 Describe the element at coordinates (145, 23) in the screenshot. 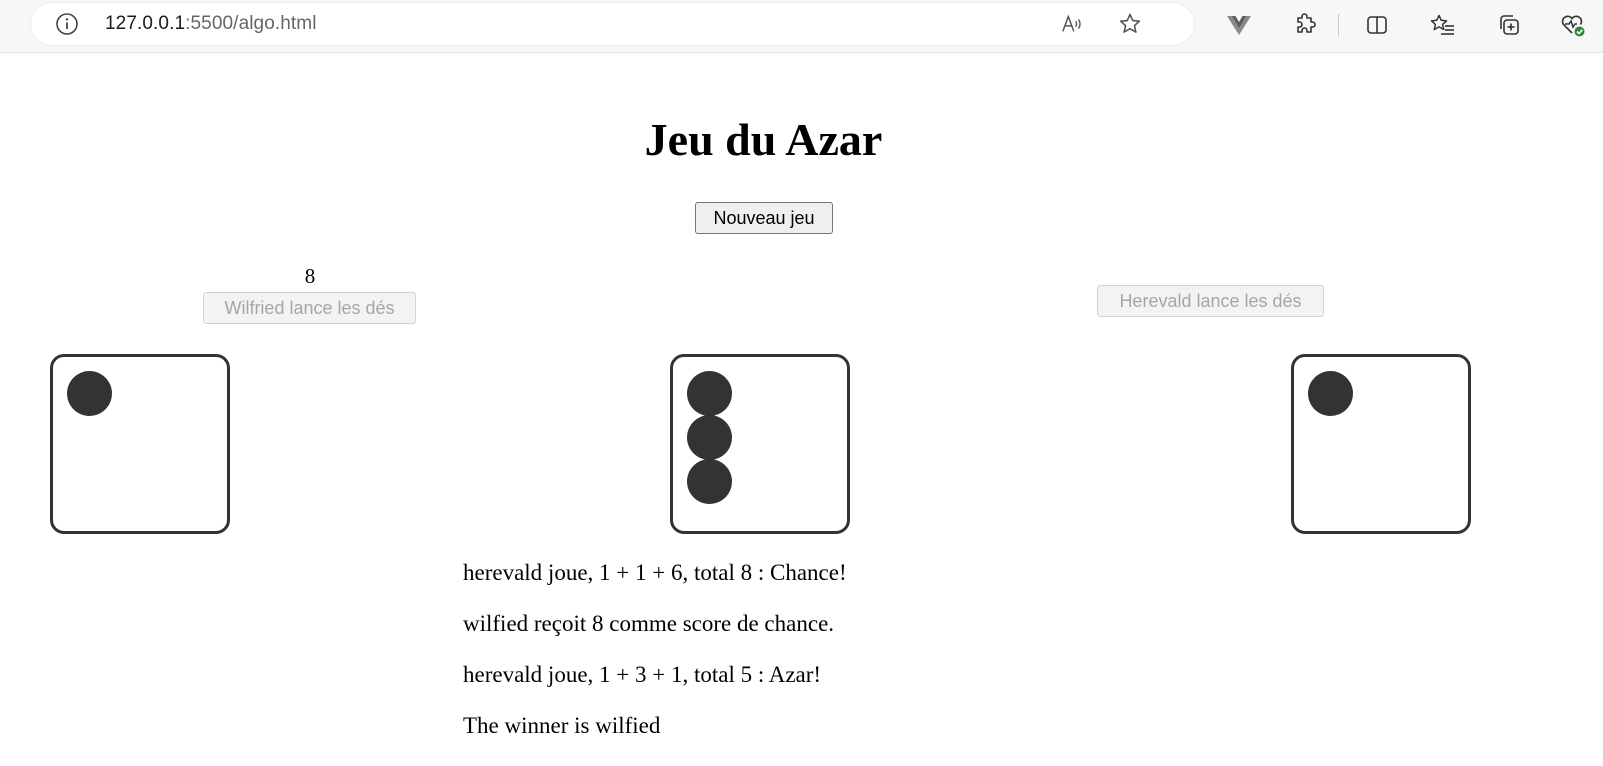

I see `url-host: 127.0.0.1` at that location.